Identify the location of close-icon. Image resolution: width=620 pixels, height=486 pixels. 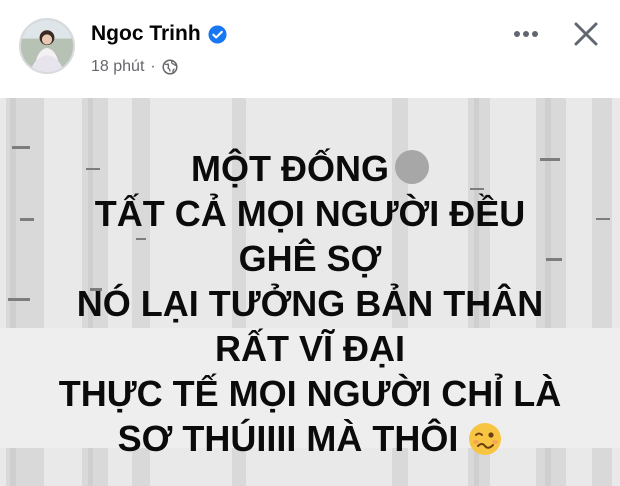
(586, 34).